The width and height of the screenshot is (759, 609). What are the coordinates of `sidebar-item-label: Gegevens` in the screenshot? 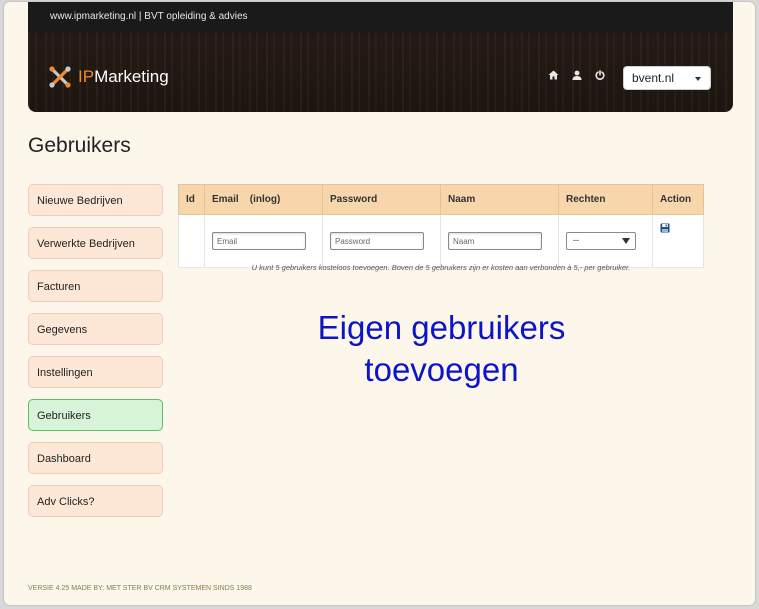 It's located at (62, 330).